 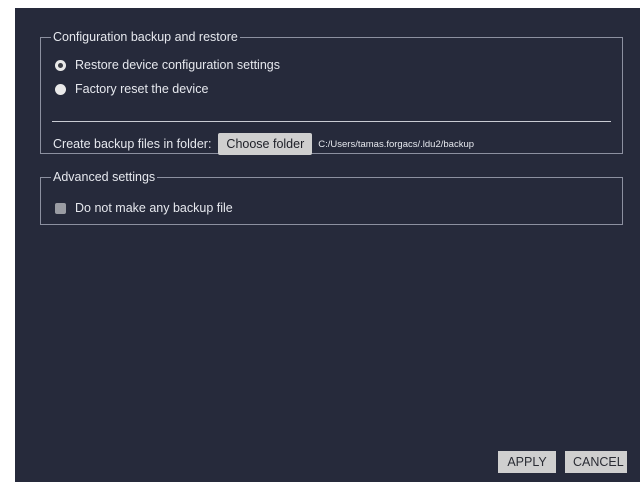 I want to click on choose-folder-button: Choose folder, so click(x=265, y=144).